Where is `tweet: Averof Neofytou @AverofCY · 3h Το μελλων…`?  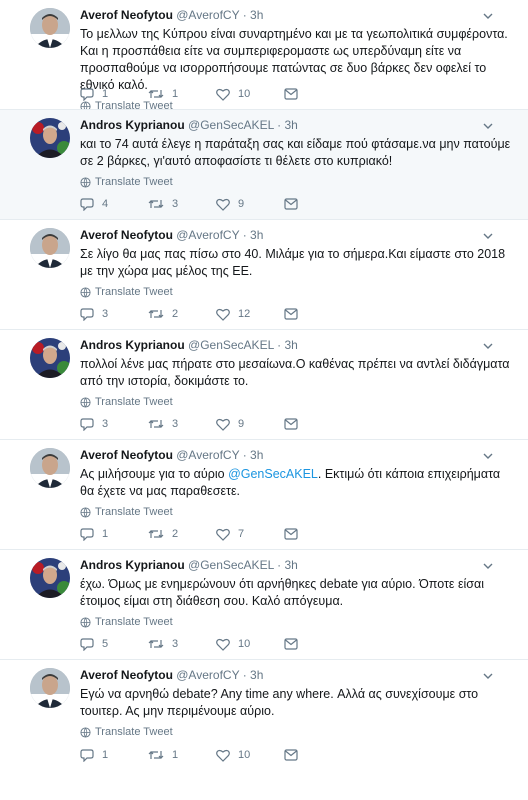
tweet: Averof Neofytou @AverofCY · 3h Το μελλων… is located at coordinates (264, 55).